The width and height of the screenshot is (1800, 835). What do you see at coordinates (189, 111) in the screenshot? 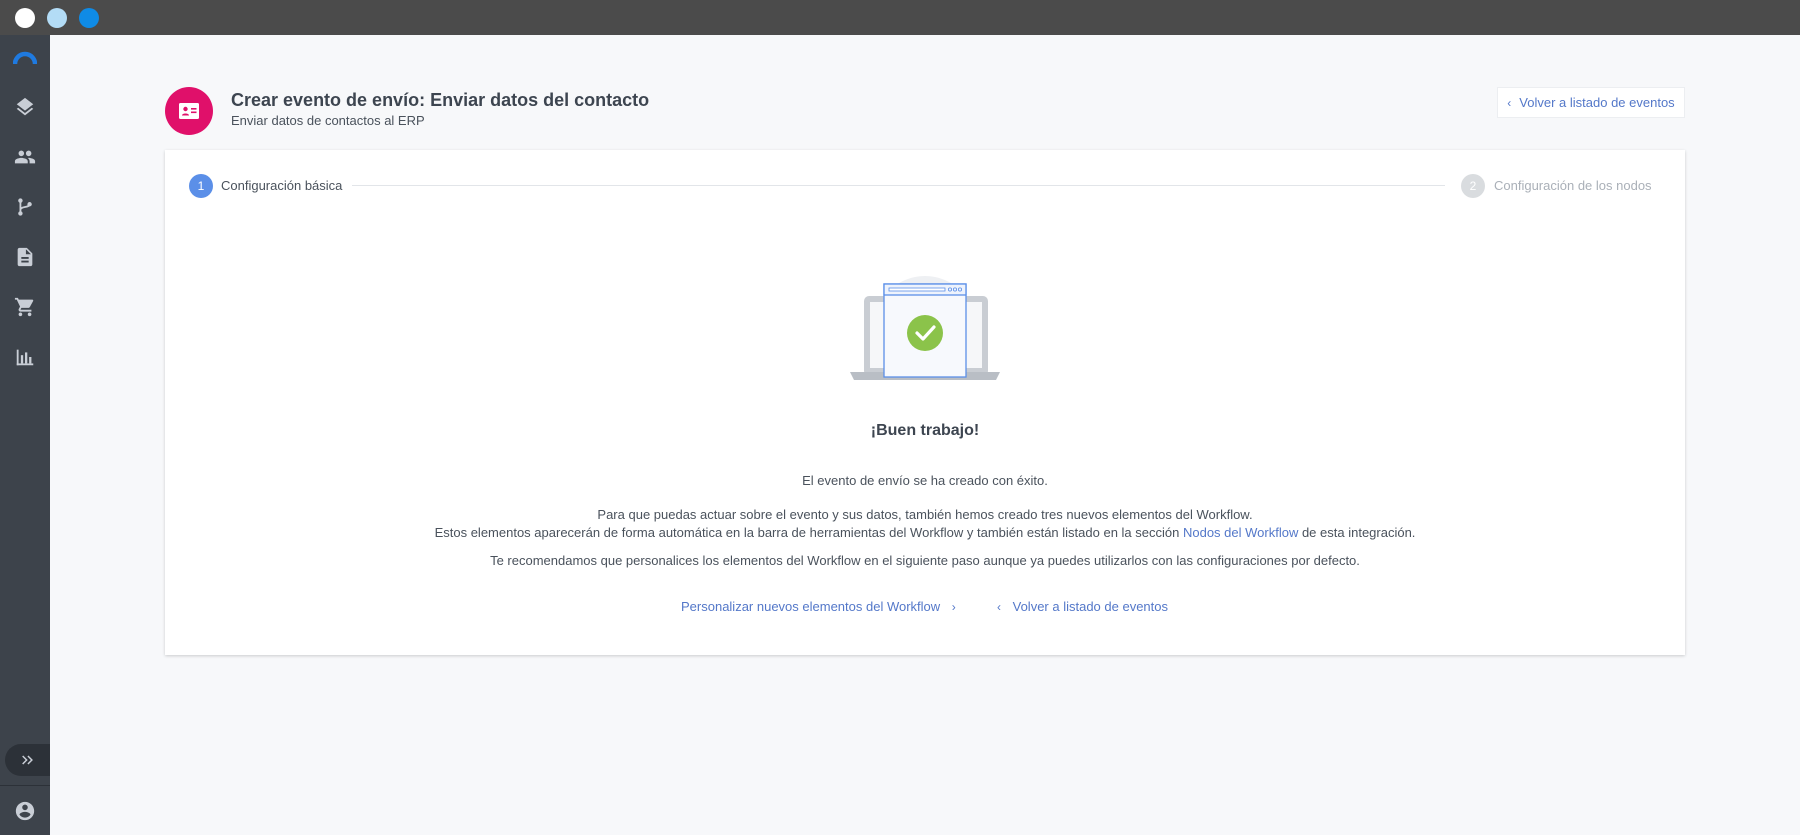
I see `contact-card-icon` at bounding box center [189, 111].